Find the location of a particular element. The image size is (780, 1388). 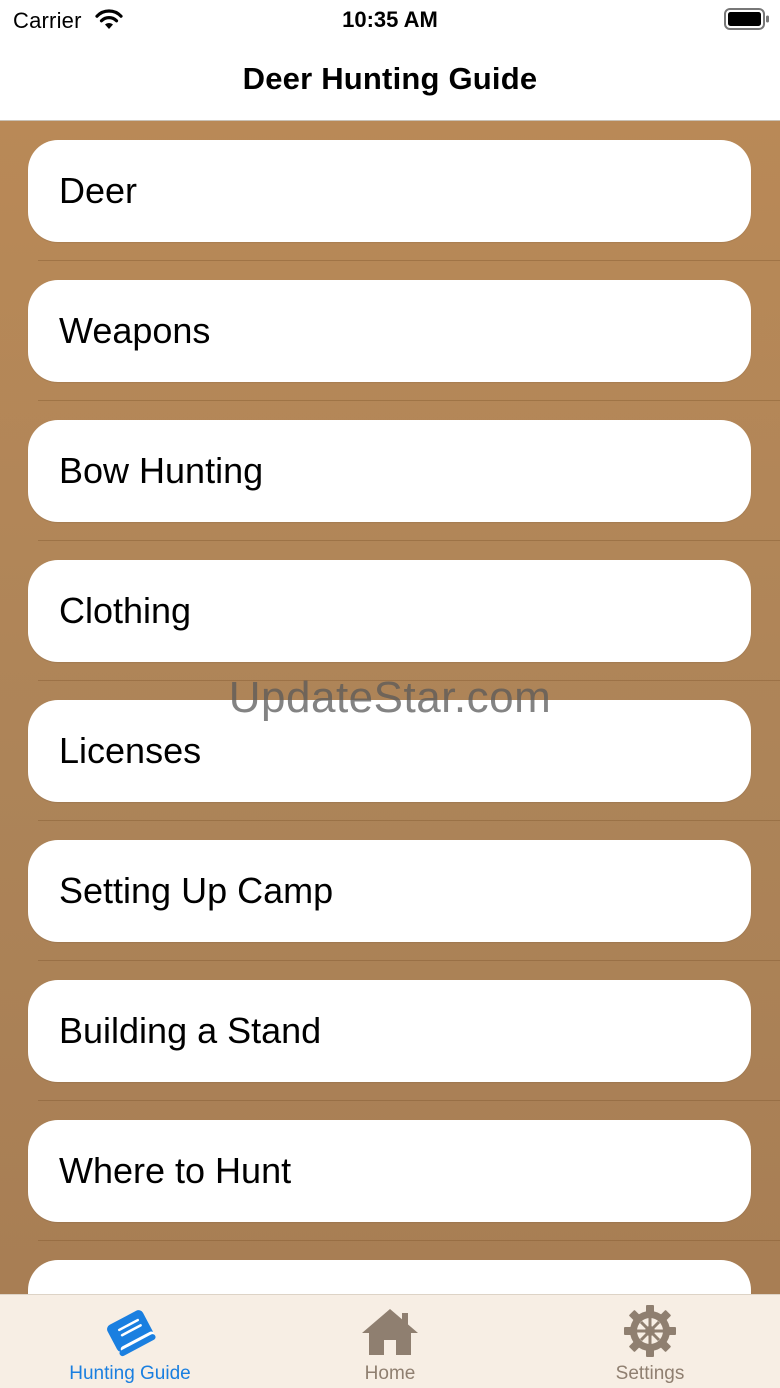

page-title: Deer Hunting Guide is located at coordinates (390, 78).